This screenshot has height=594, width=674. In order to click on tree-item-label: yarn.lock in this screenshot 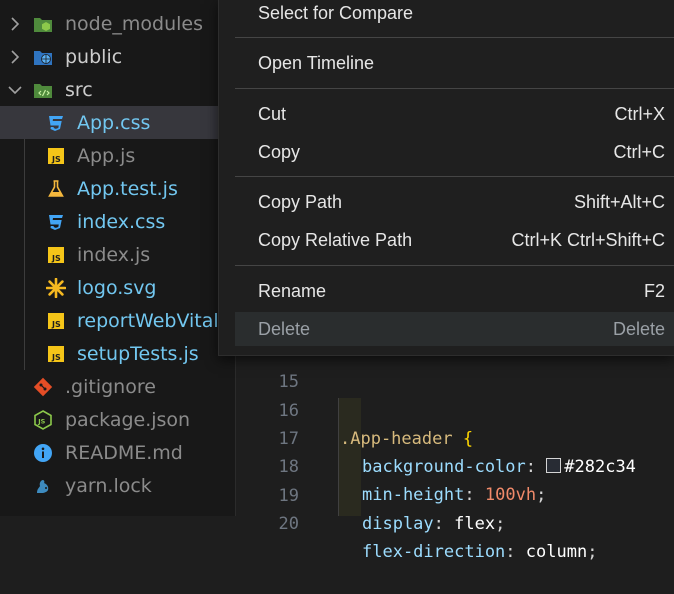, I will do `click(108, 485)`.